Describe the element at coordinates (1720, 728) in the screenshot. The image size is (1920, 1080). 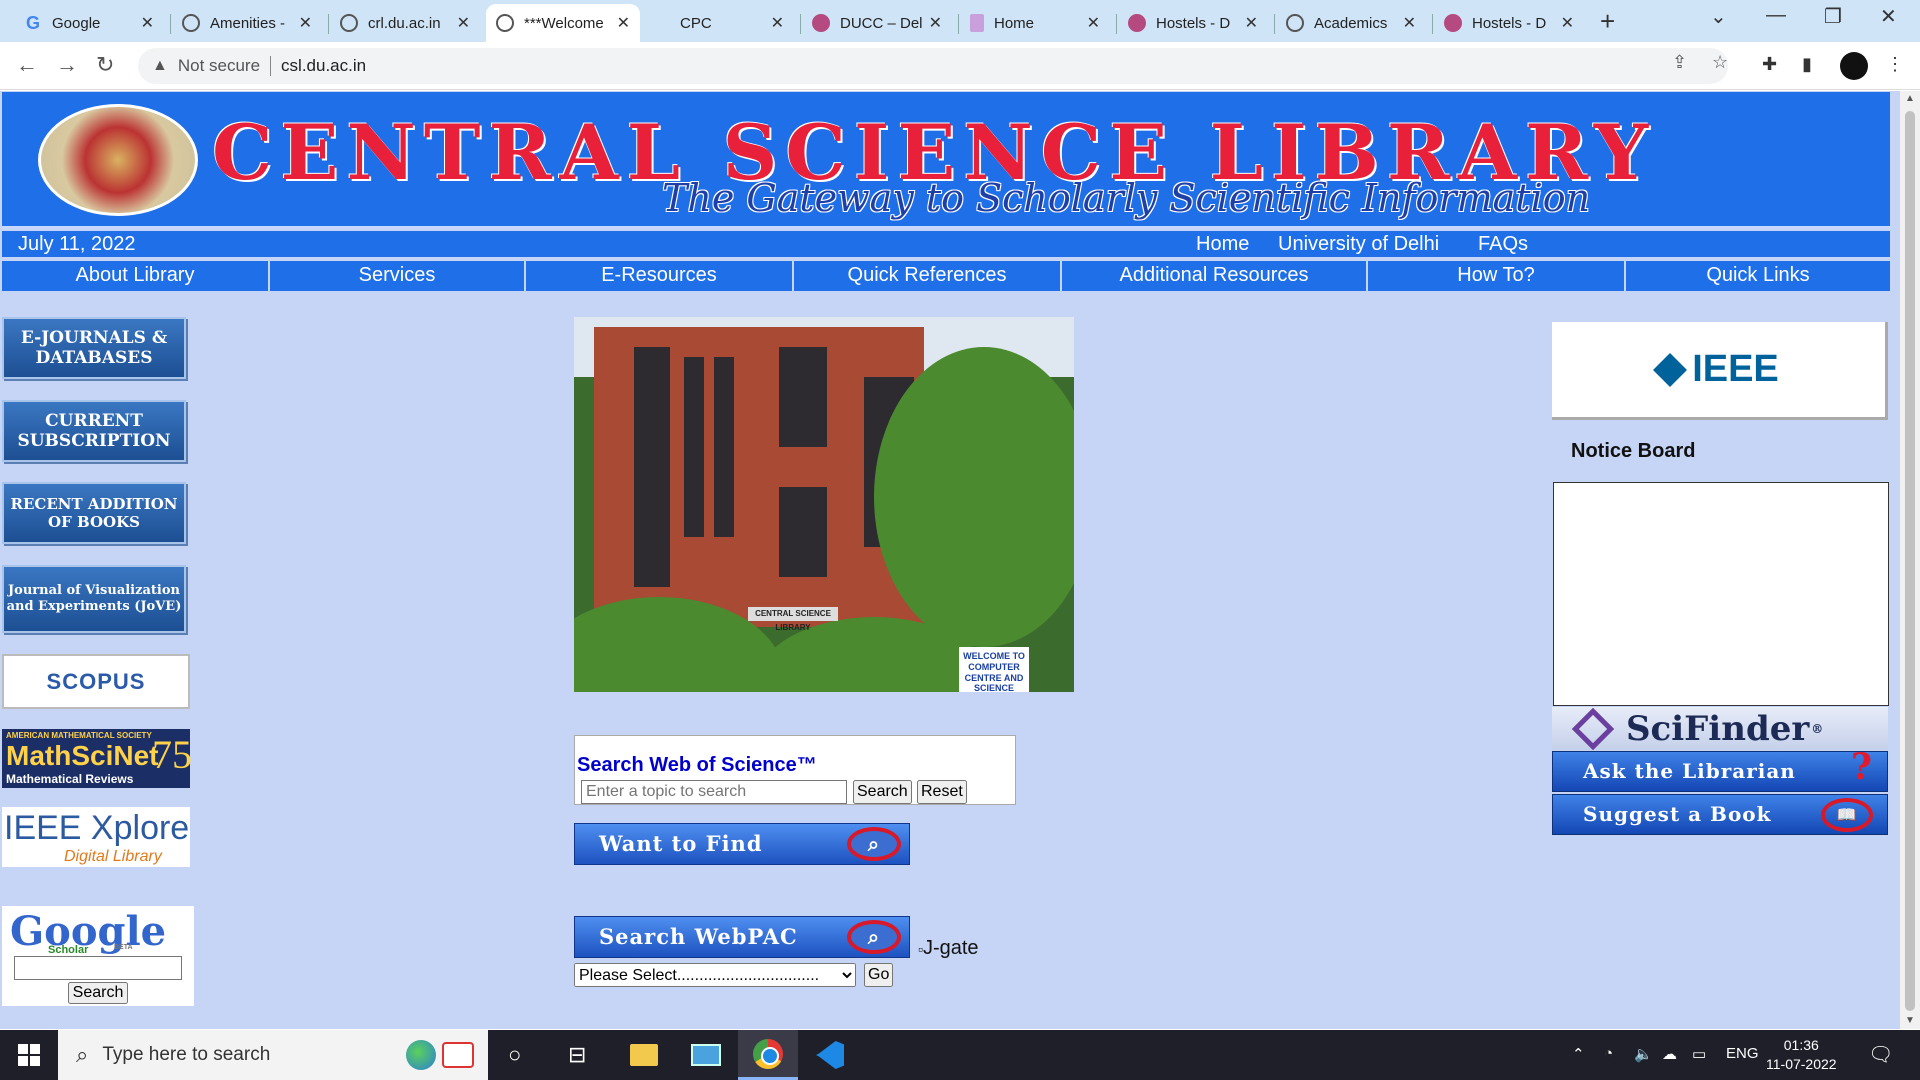
I see `scifinder-link: SciFinder ®` at that location.